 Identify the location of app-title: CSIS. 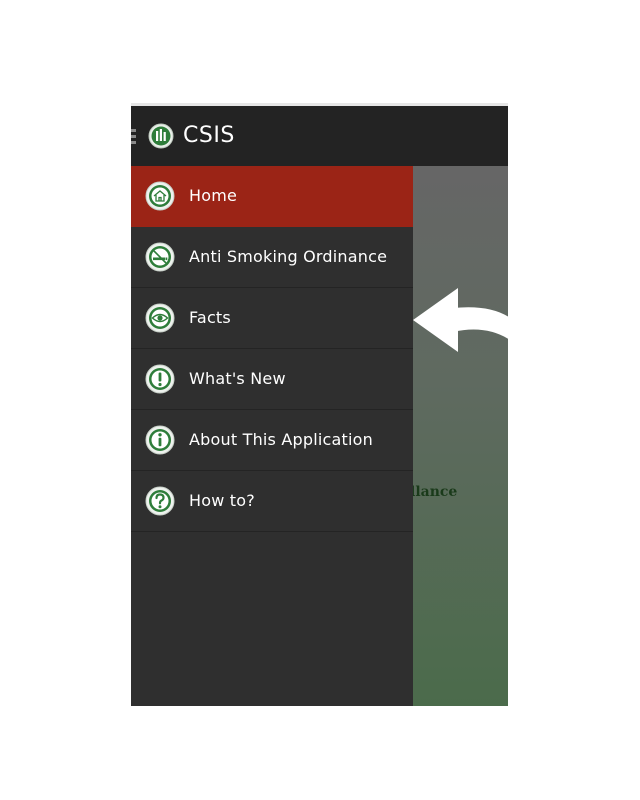
(209, 135).